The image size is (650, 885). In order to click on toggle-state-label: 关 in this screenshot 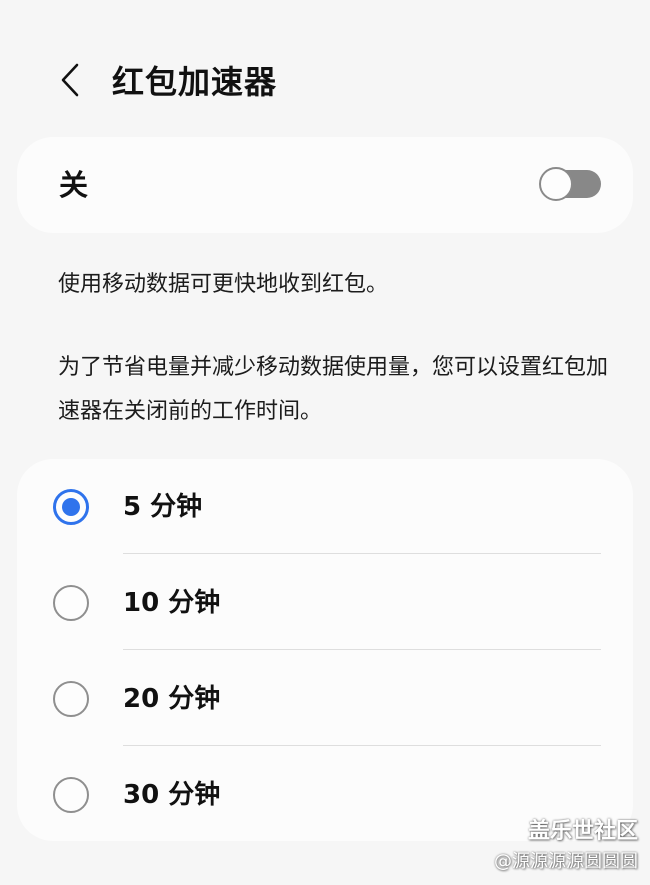, I will do `click(74, 185)`.